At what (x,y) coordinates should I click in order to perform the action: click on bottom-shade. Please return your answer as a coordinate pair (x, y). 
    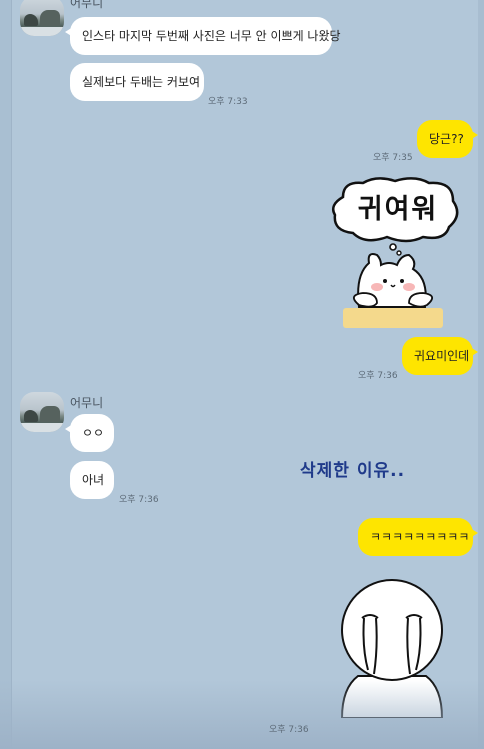
    Looking at the image, I should click on (242, 714).